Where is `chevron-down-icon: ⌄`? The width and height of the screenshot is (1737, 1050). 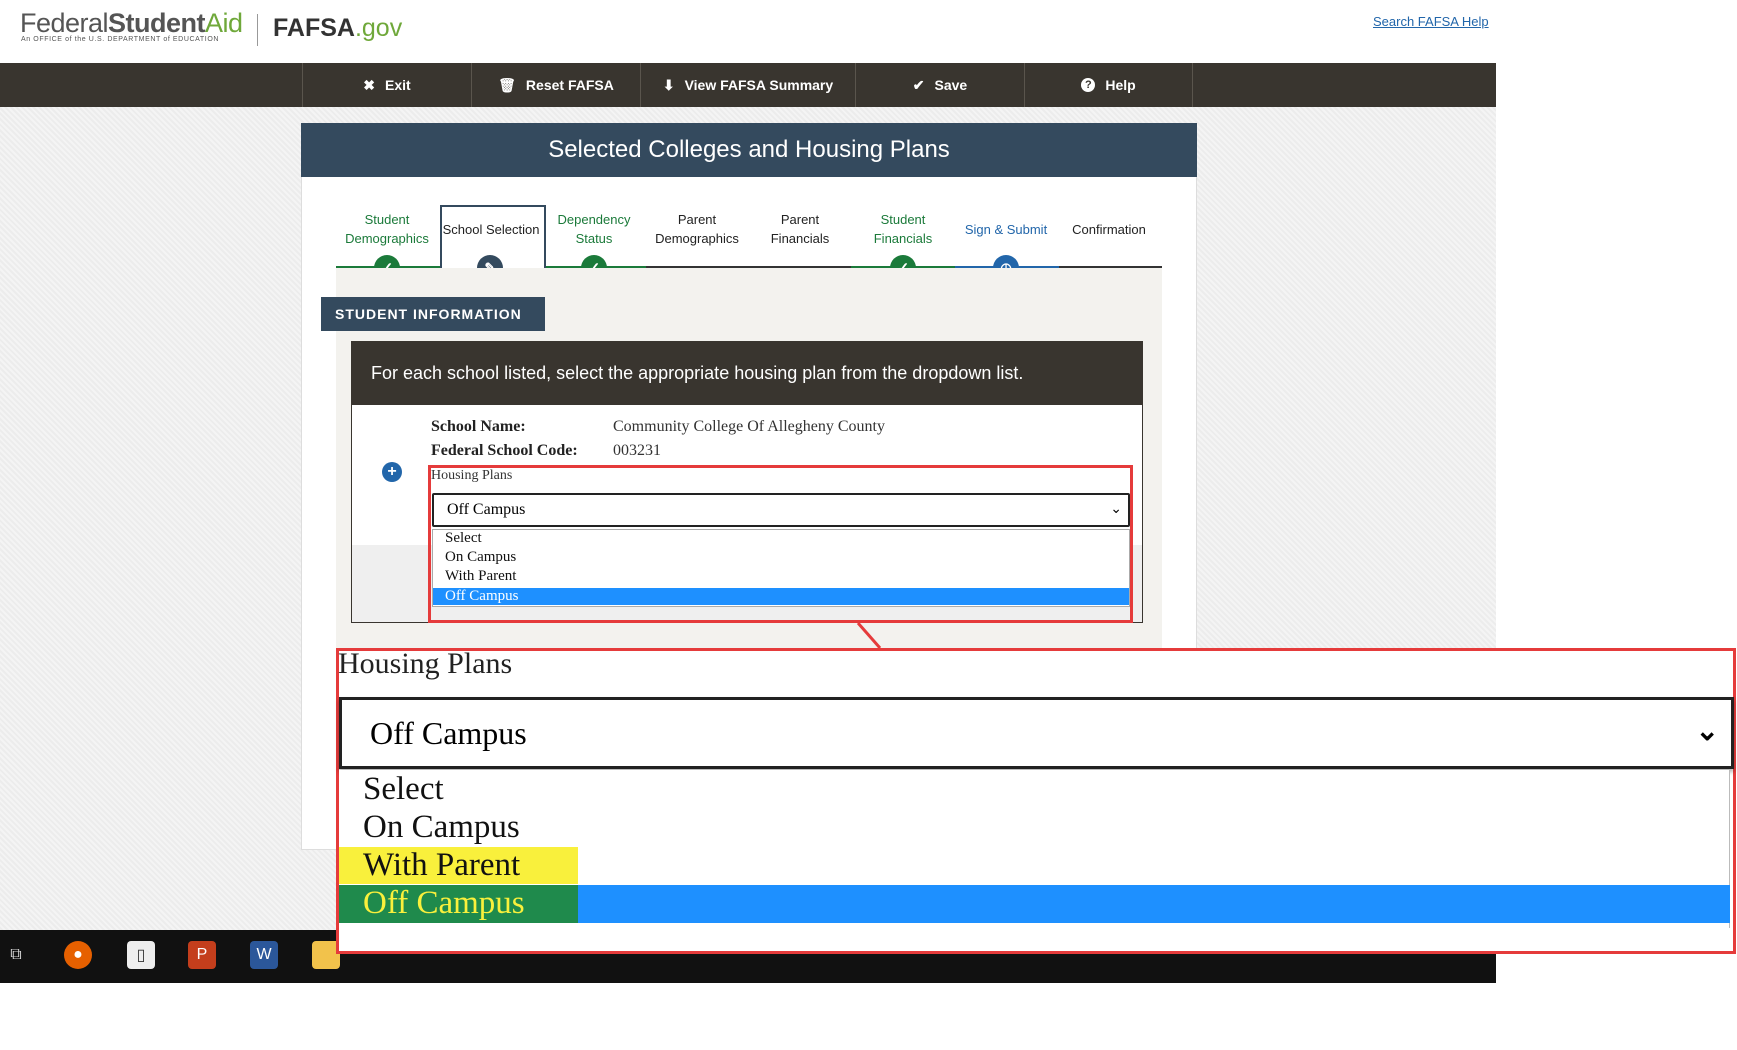
chevron-down-icon: ⌄ is located at coordinates (1707, 731).